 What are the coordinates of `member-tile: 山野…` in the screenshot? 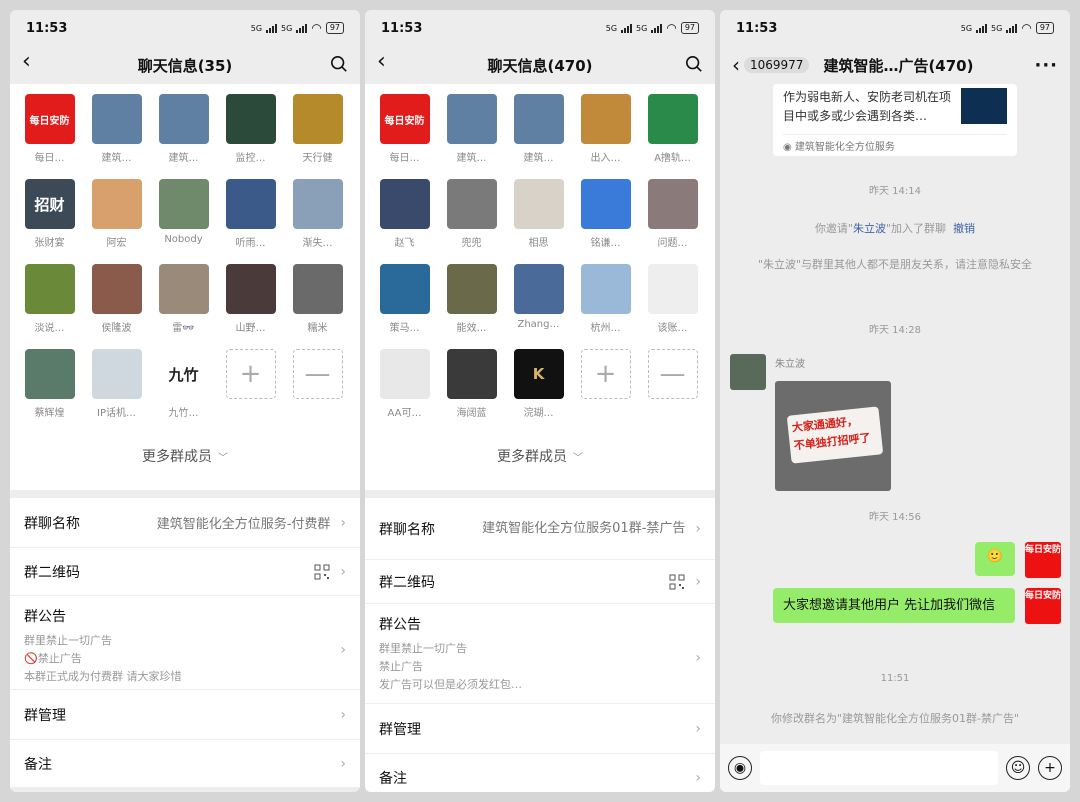 It's located at (250, 302).